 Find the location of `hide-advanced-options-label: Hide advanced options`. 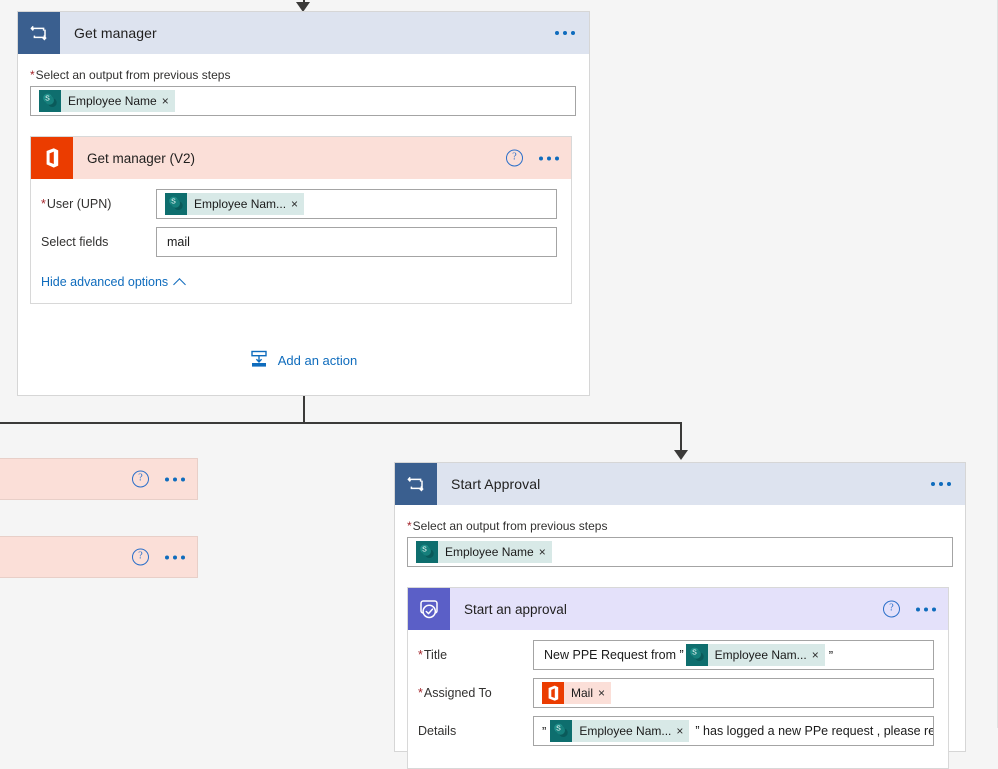

hide-advanced-options-label: Hide advanced options is located at coordinates (105, 282).